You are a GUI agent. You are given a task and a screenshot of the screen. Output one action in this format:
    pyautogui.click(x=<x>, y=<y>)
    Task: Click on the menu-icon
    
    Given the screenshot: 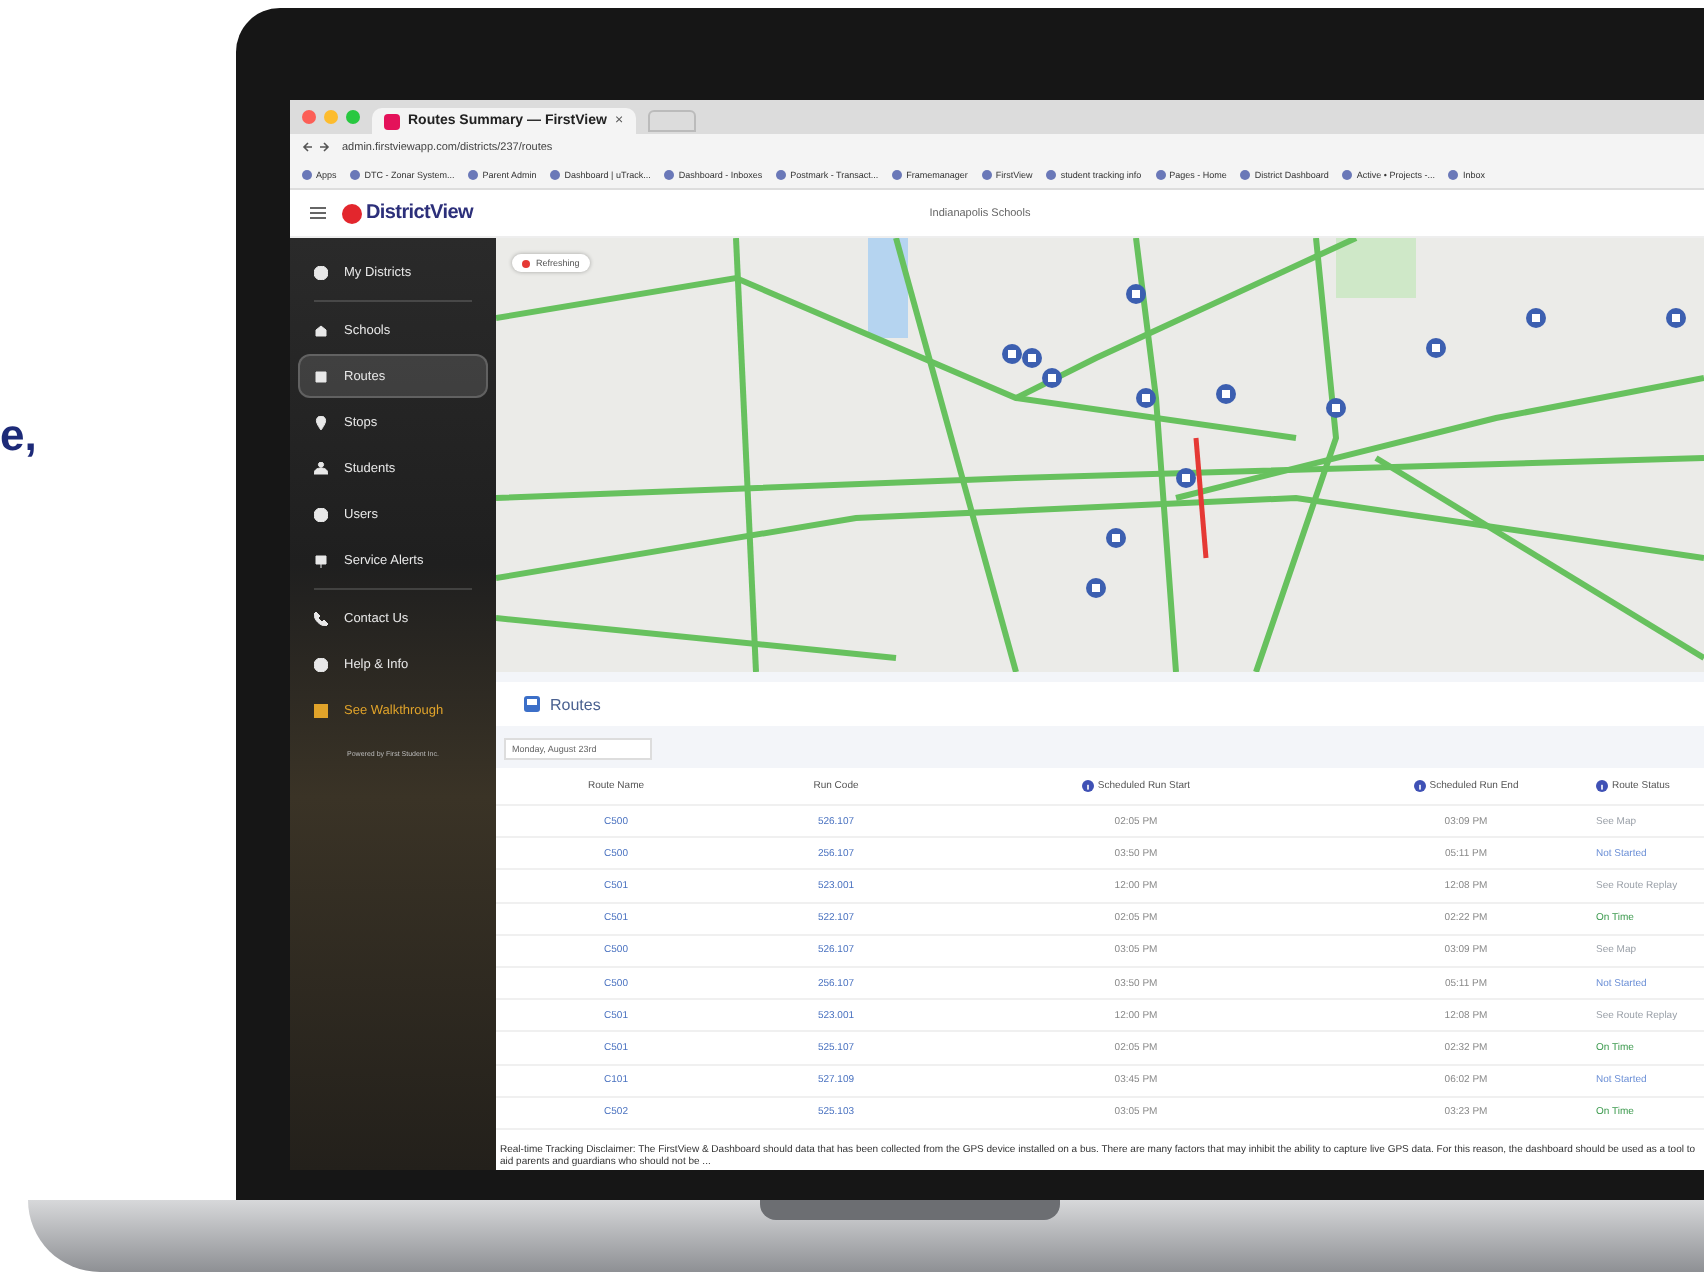 What is the action you would take?
    pyautogui.click(x=318, y=213)
    